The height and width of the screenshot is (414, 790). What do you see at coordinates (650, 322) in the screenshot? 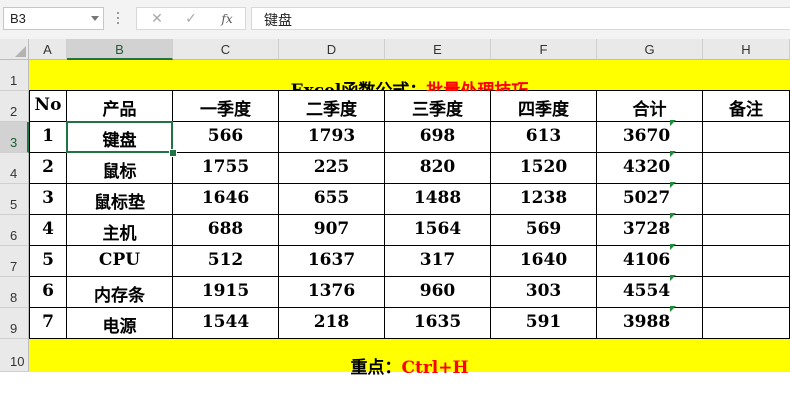
I see `table-cell: 3988` at bounding box center [650, 322].